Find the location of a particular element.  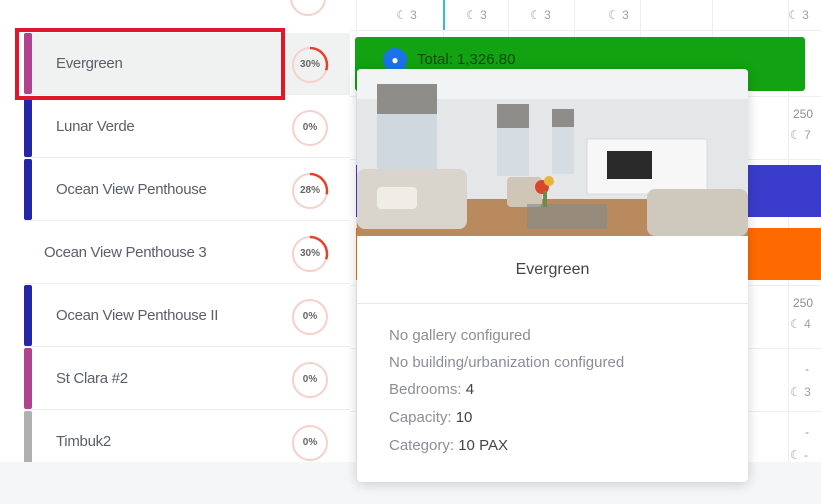

unit-row-ocean-view-penthouse: Ocean View Penthouse 28% is located at coordinates (187, 190).